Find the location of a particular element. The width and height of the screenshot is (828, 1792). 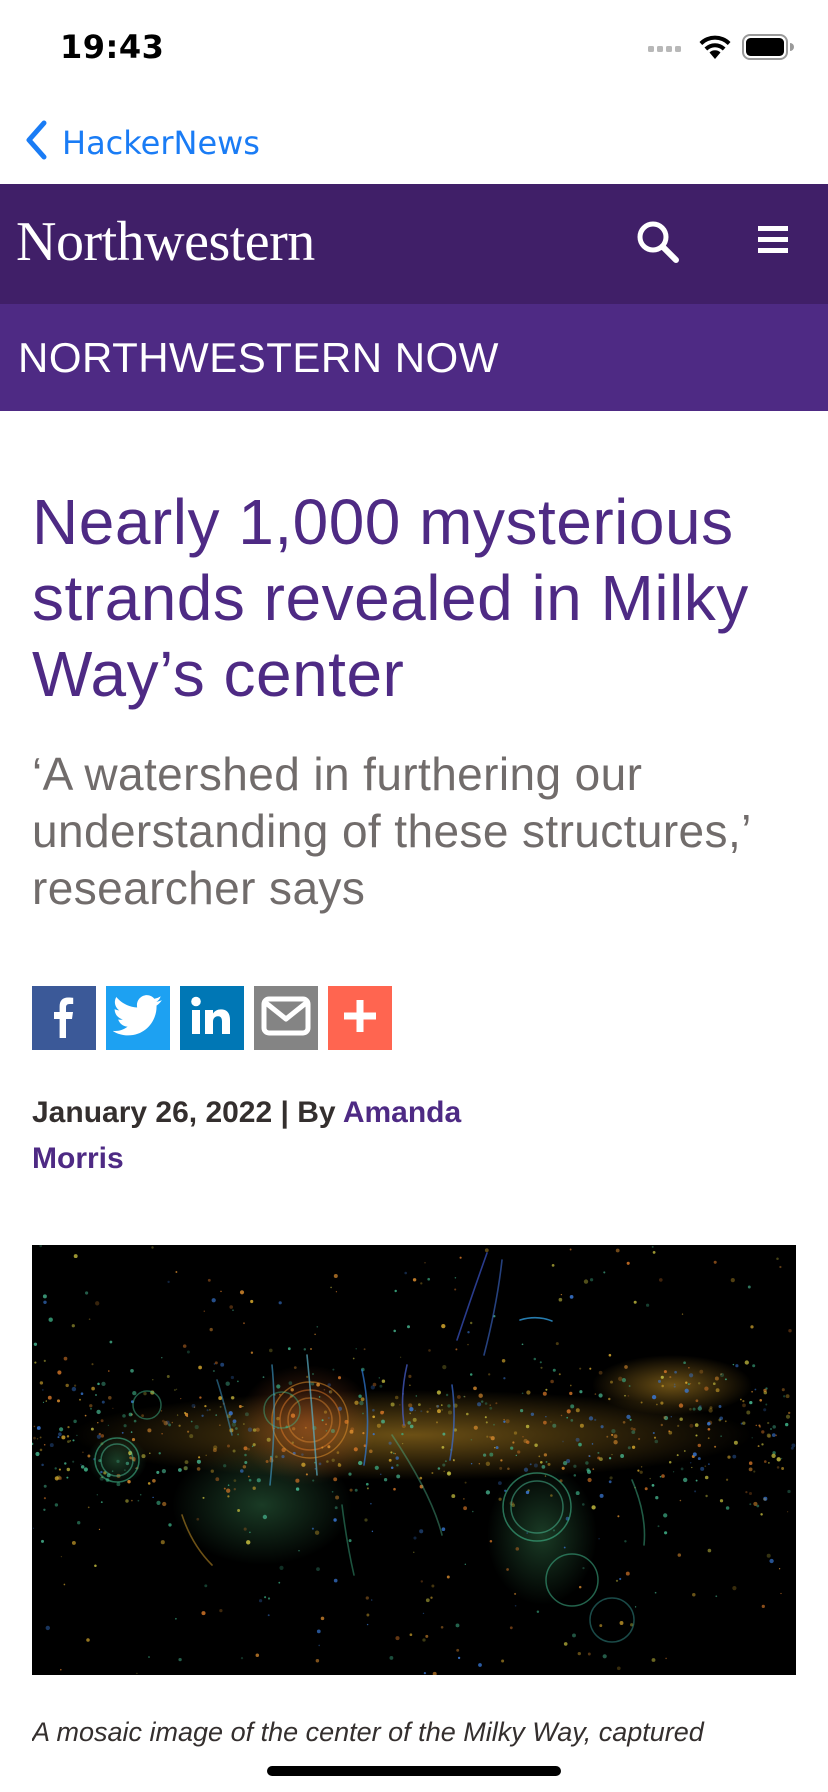

back-button: HackerNews is located at coordinates (142, 142).